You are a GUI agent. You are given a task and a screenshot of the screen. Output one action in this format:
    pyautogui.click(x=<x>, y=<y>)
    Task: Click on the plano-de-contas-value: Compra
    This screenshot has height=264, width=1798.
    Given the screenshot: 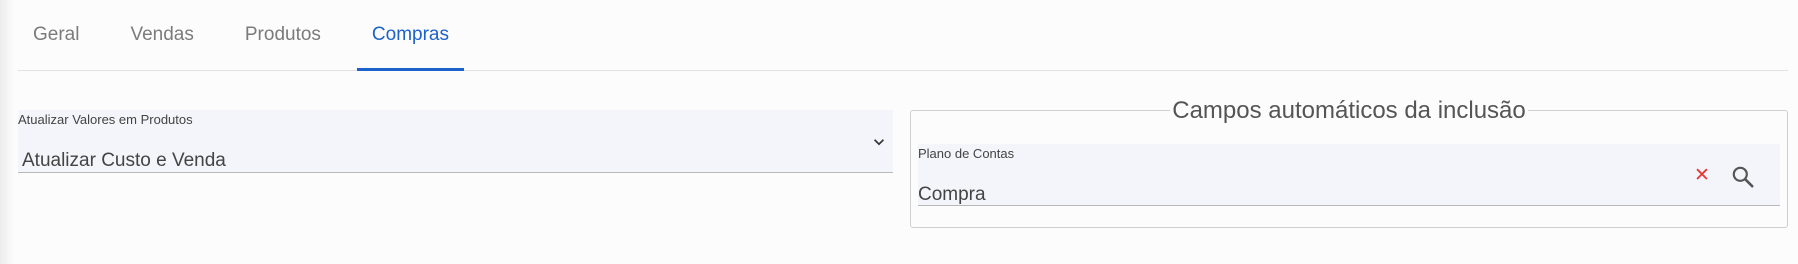 What is the action you would take?
    pyautogui.click(x=952, y=194)
    